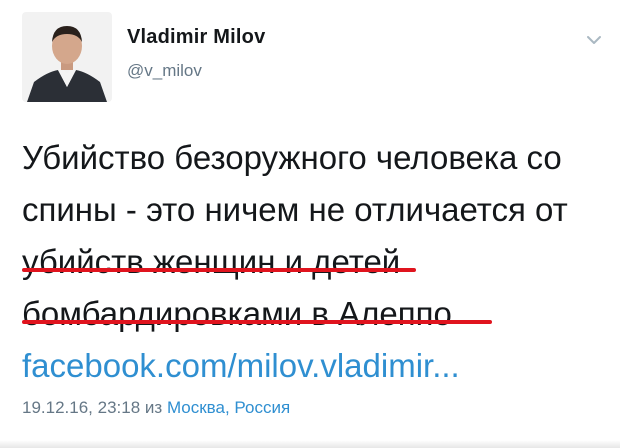  What do you see at coordinates (164, 71) in the screenshot?
I see `author-handle: @v_milov` at bounding box center [164, 71].